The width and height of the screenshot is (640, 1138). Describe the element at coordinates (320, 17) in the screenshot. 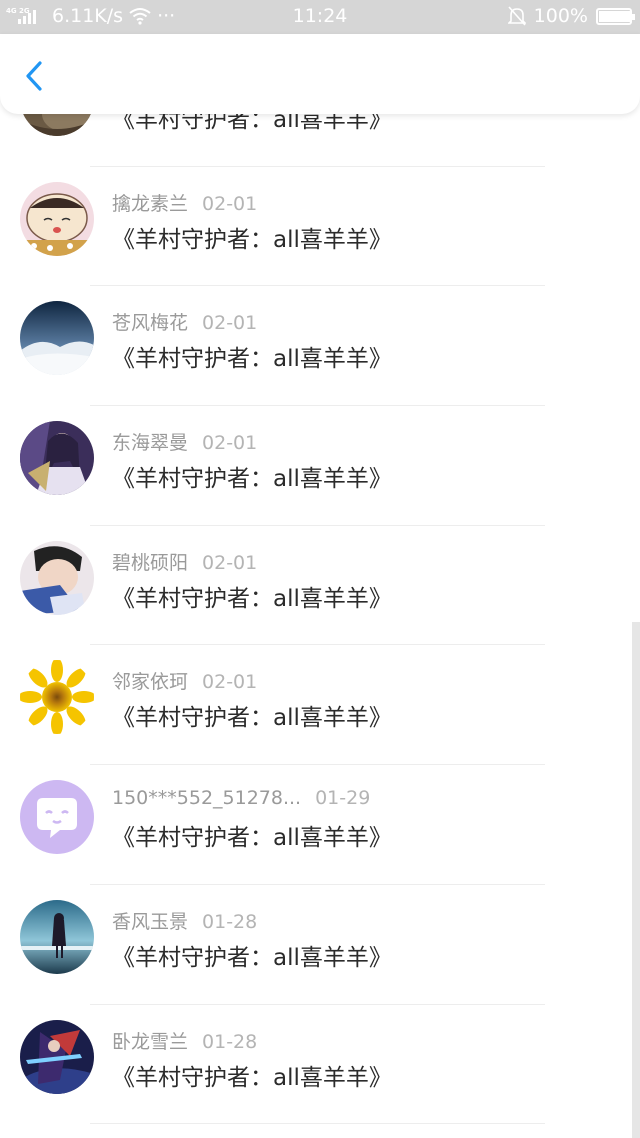

I see `status-bar: 4G 2G 6.11K/s ··· 11:24 100%` at that location.